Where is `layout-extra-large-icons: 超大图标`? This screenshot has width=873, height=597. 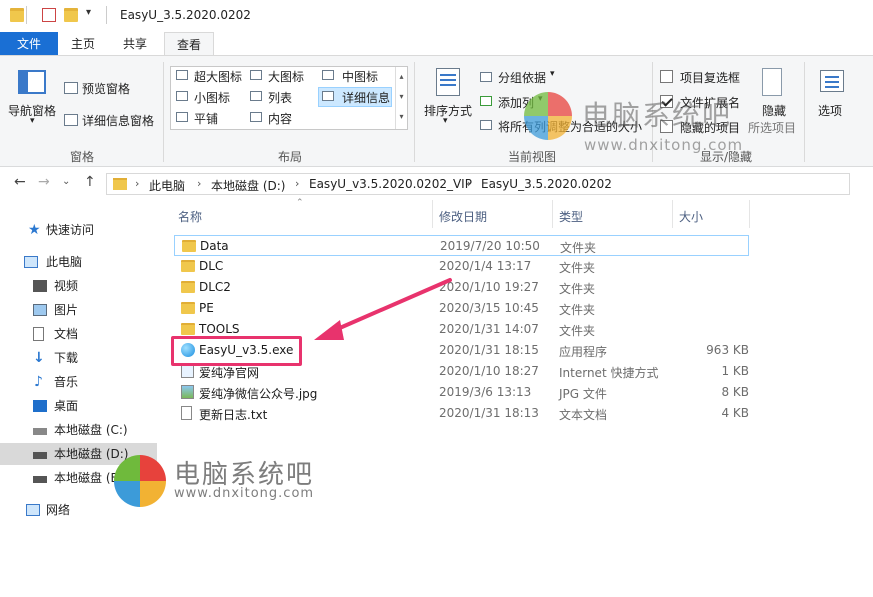 layout-extra-large-icons: 超大图标 is located at coordinates (218, 76).